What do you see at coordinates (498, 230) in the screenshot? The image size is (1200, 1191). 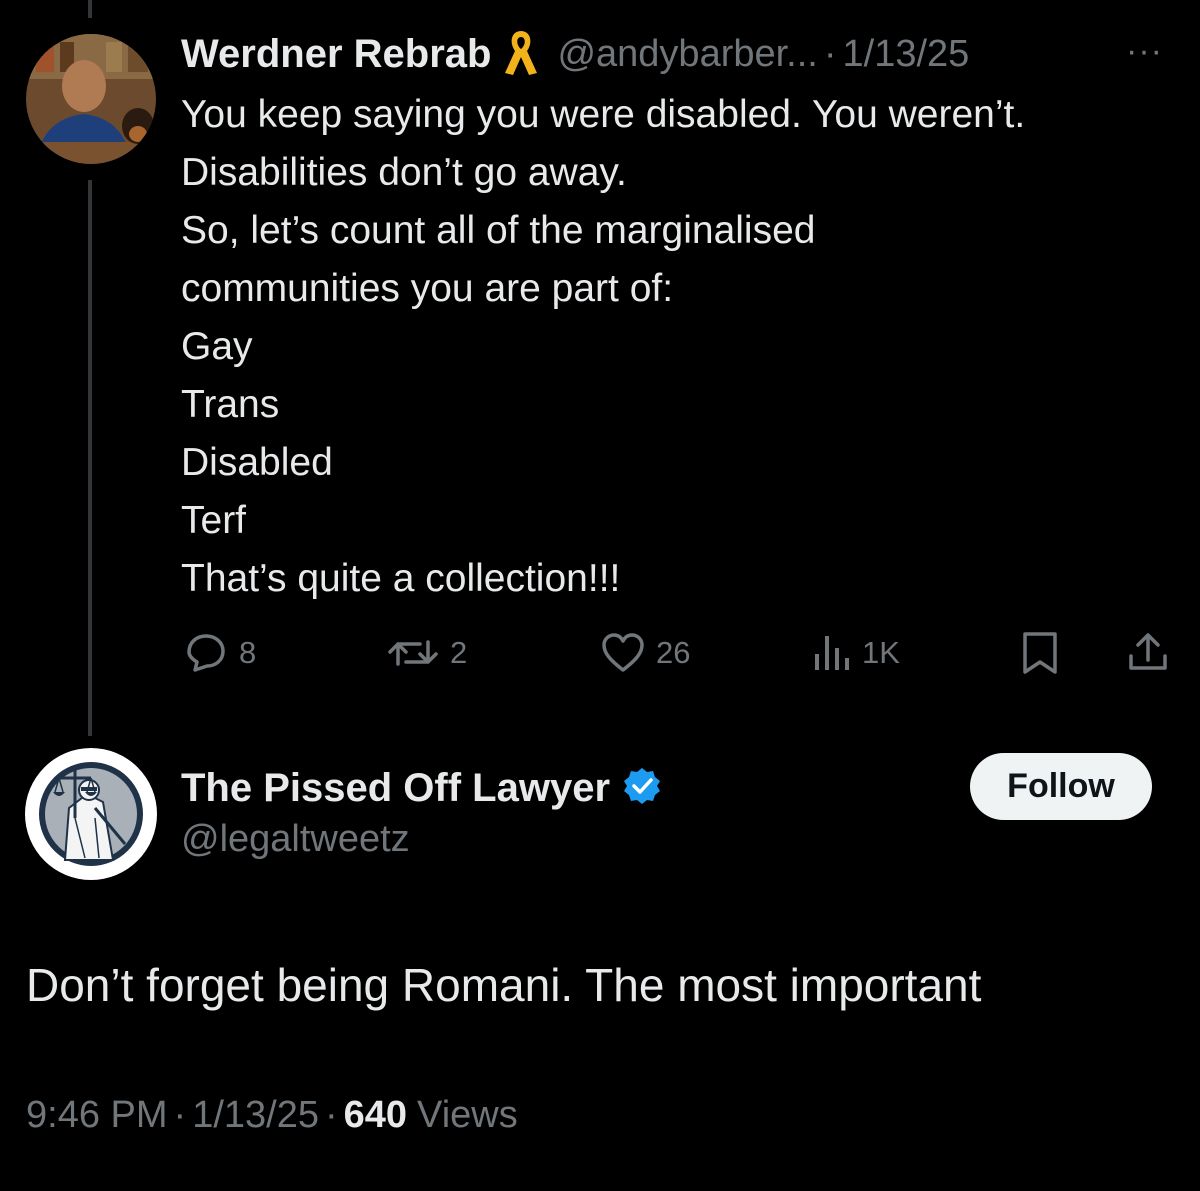 I see `tweet-text-line: So, let’s count all of the marginalised` at bounding box center [498, 230].